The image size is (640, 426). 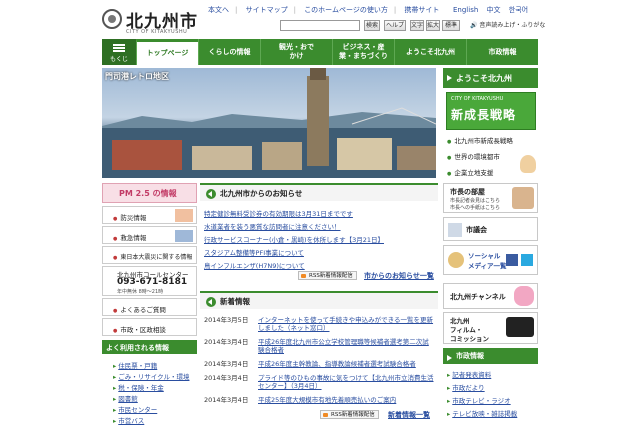 I want to click on hero-image: 門司港レトロ地区, so click(x=269, y=123).